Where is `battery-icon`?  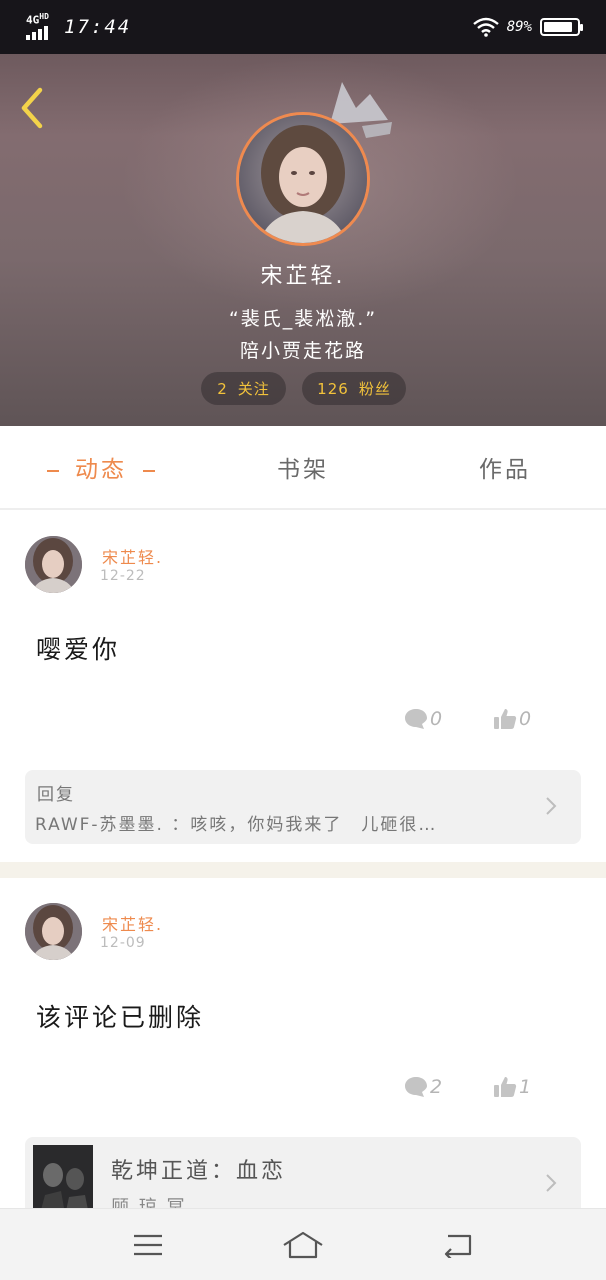
battery-icon is located at coordinates (561, 27).